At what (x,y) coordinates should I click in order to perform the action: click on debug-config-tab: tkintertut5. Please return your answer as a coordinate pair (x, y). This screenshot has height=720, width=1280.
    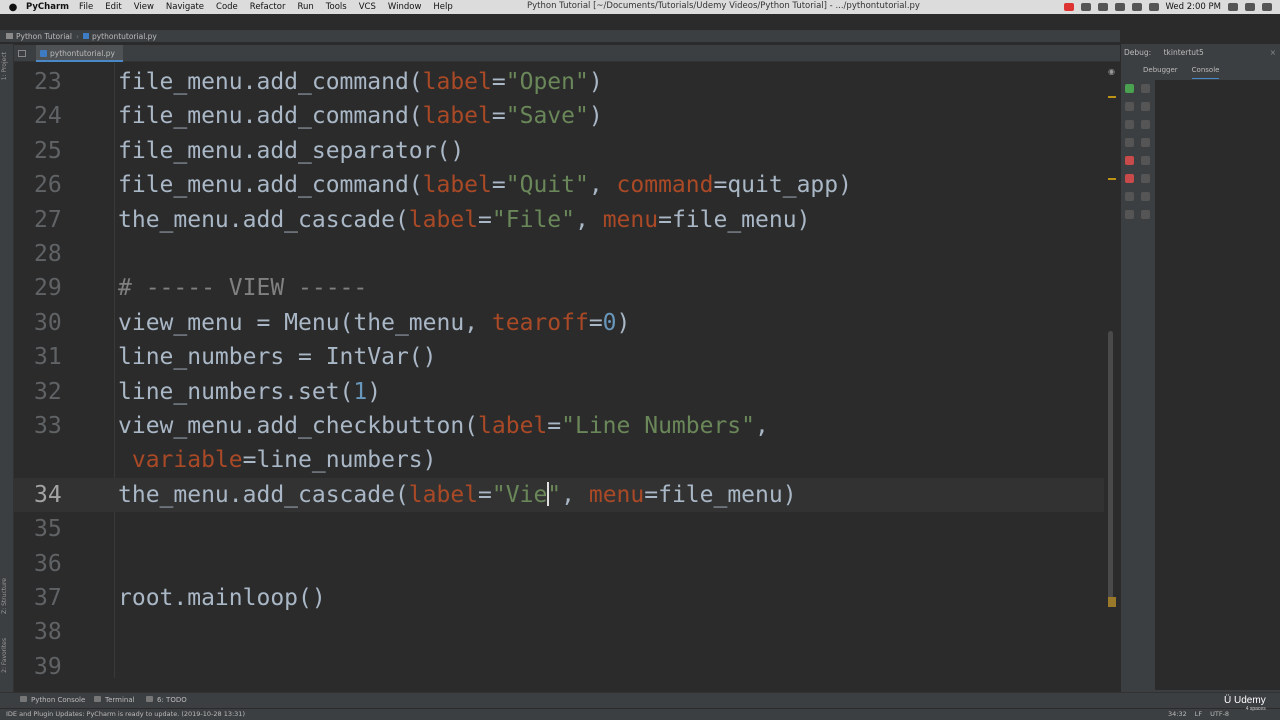
    Looking at the image, I should click on (1184, 52).